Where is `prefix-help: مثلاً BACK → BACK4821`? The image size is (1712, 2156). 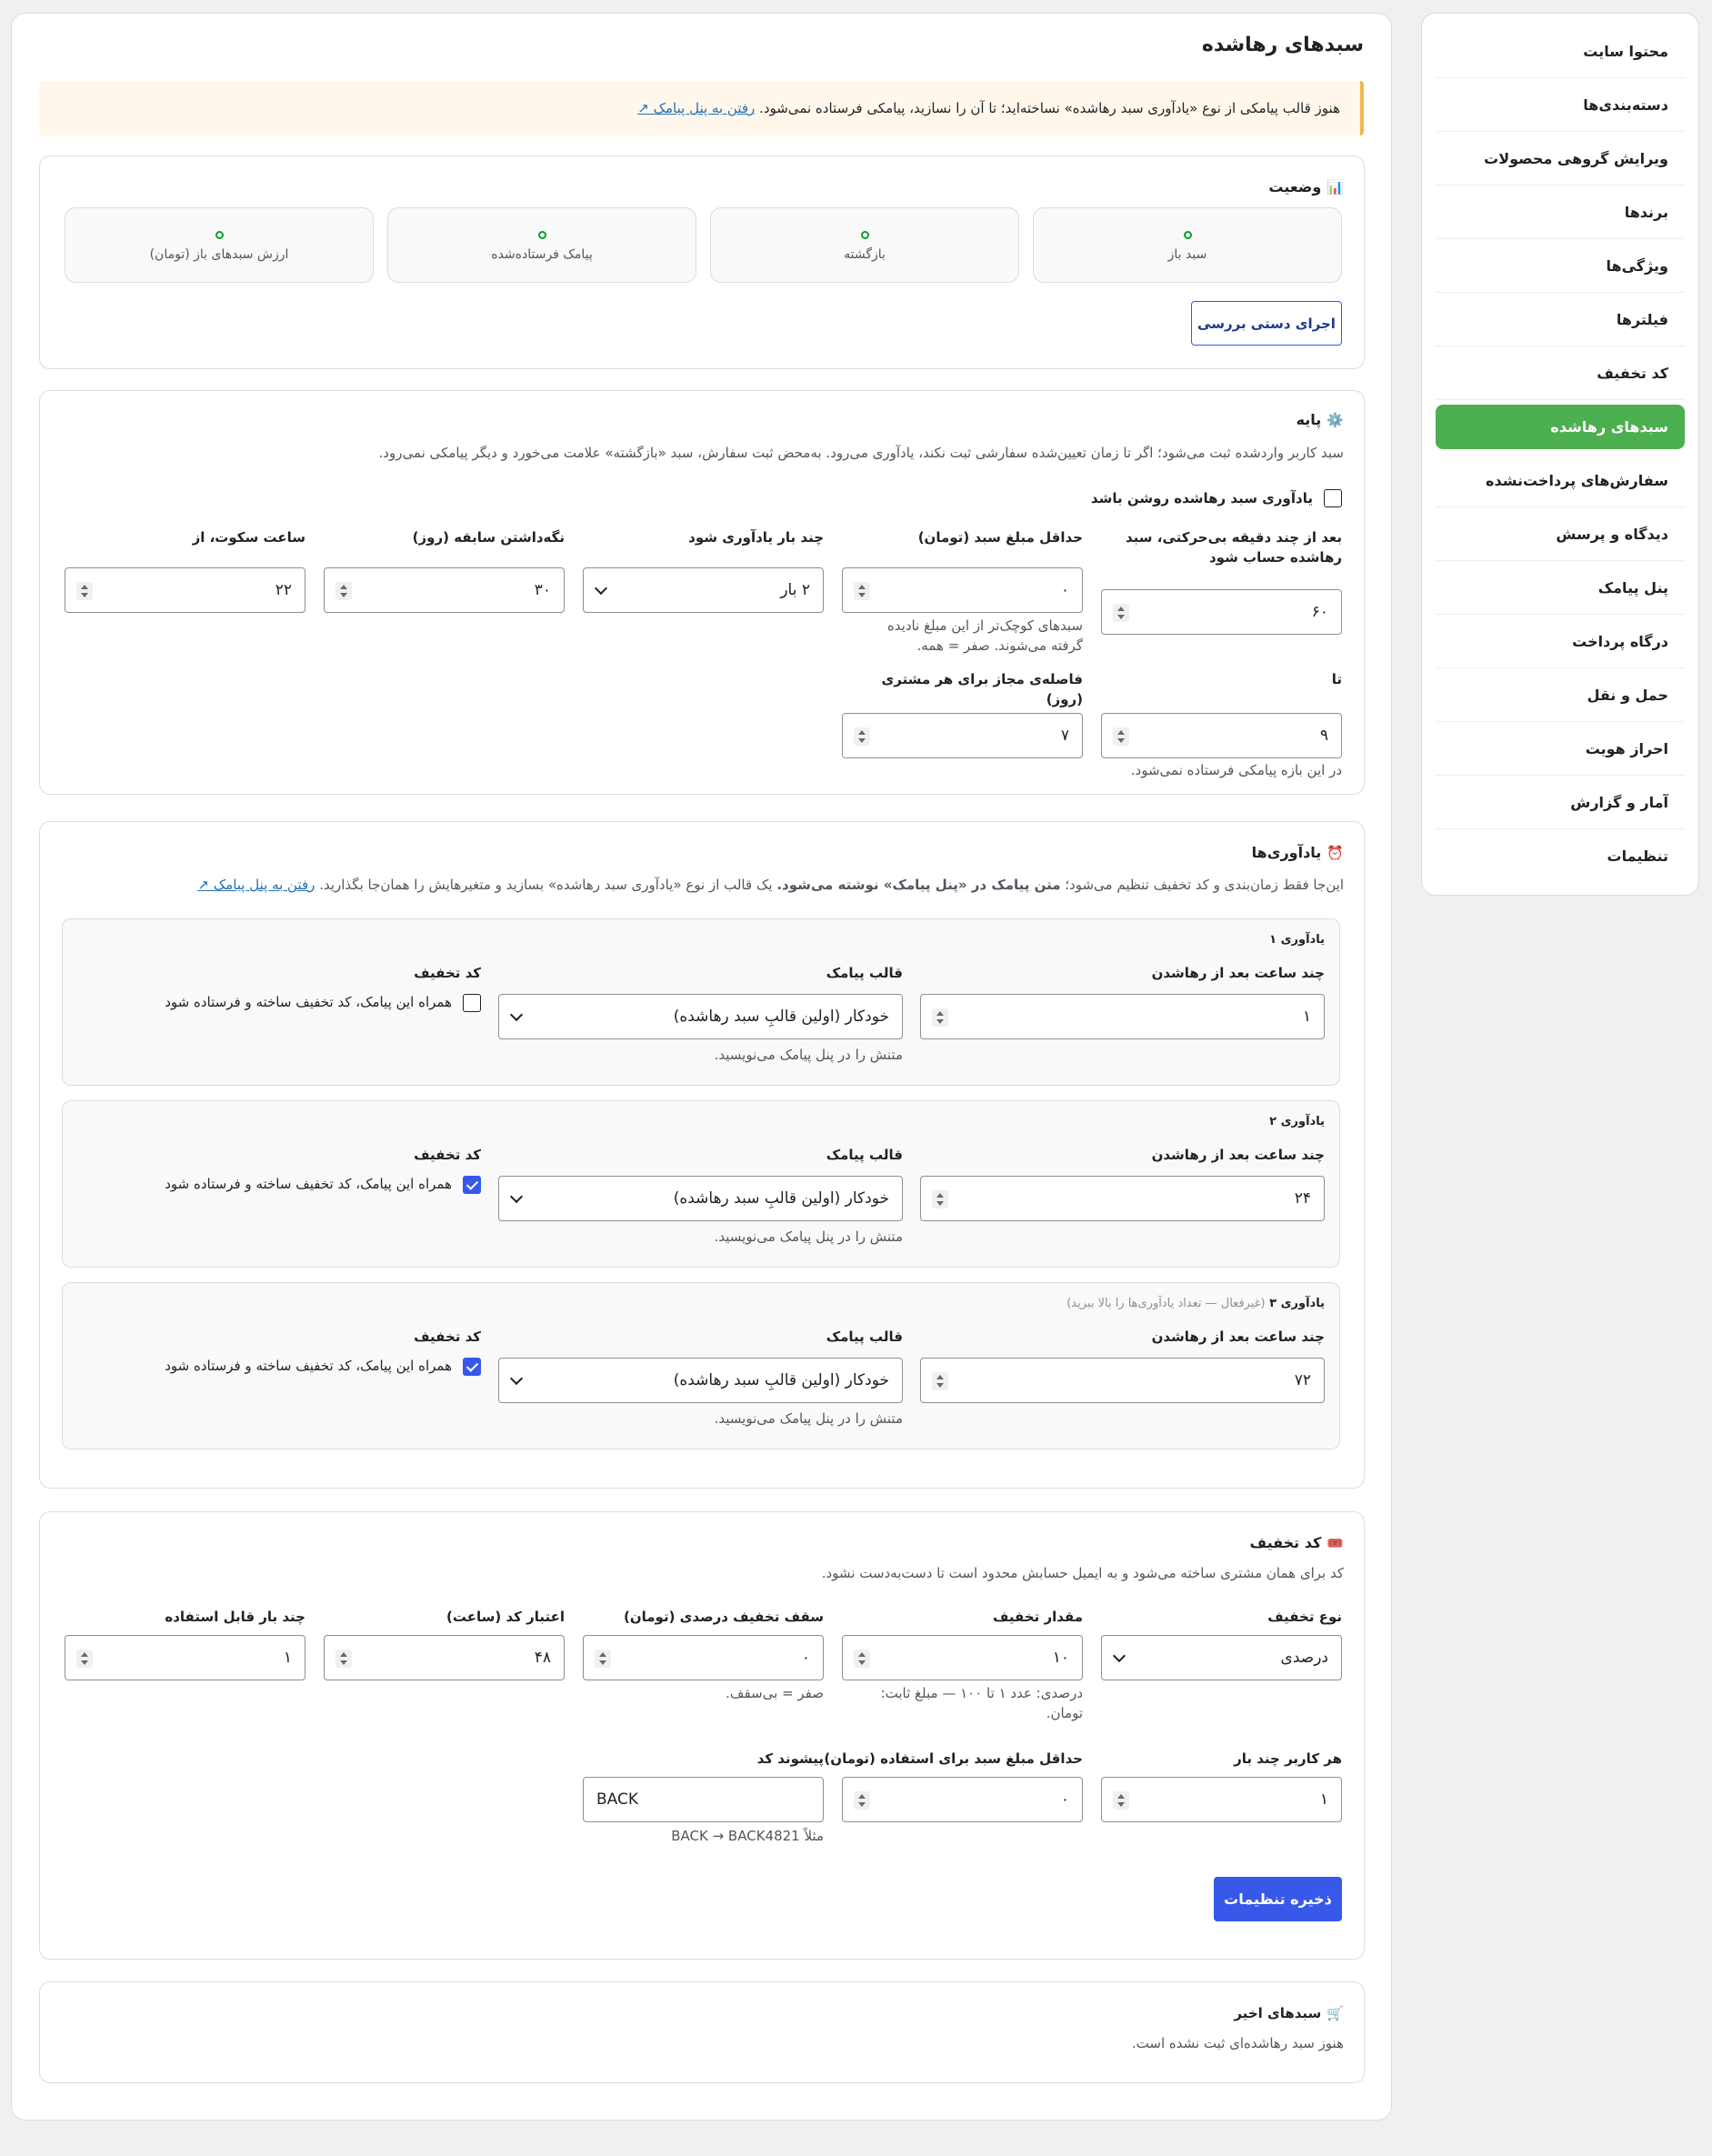
prefix-help: مثلاً BACK → BACK4821 is located at coordinates (747, 1836).